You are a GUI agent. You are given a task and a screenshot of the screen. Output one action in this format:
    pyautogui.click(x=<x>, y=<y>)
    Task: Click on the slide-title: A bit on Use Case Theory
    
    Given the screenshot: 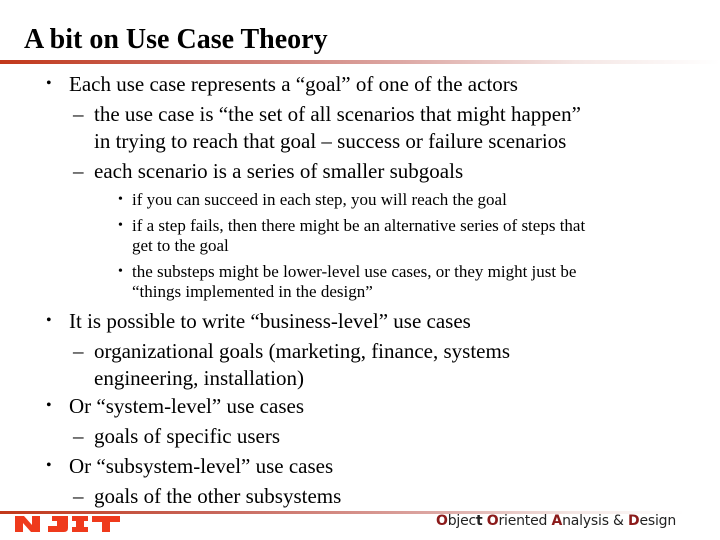 What is the action you would take?
    pyautogui.click(x=176, y=39)
    